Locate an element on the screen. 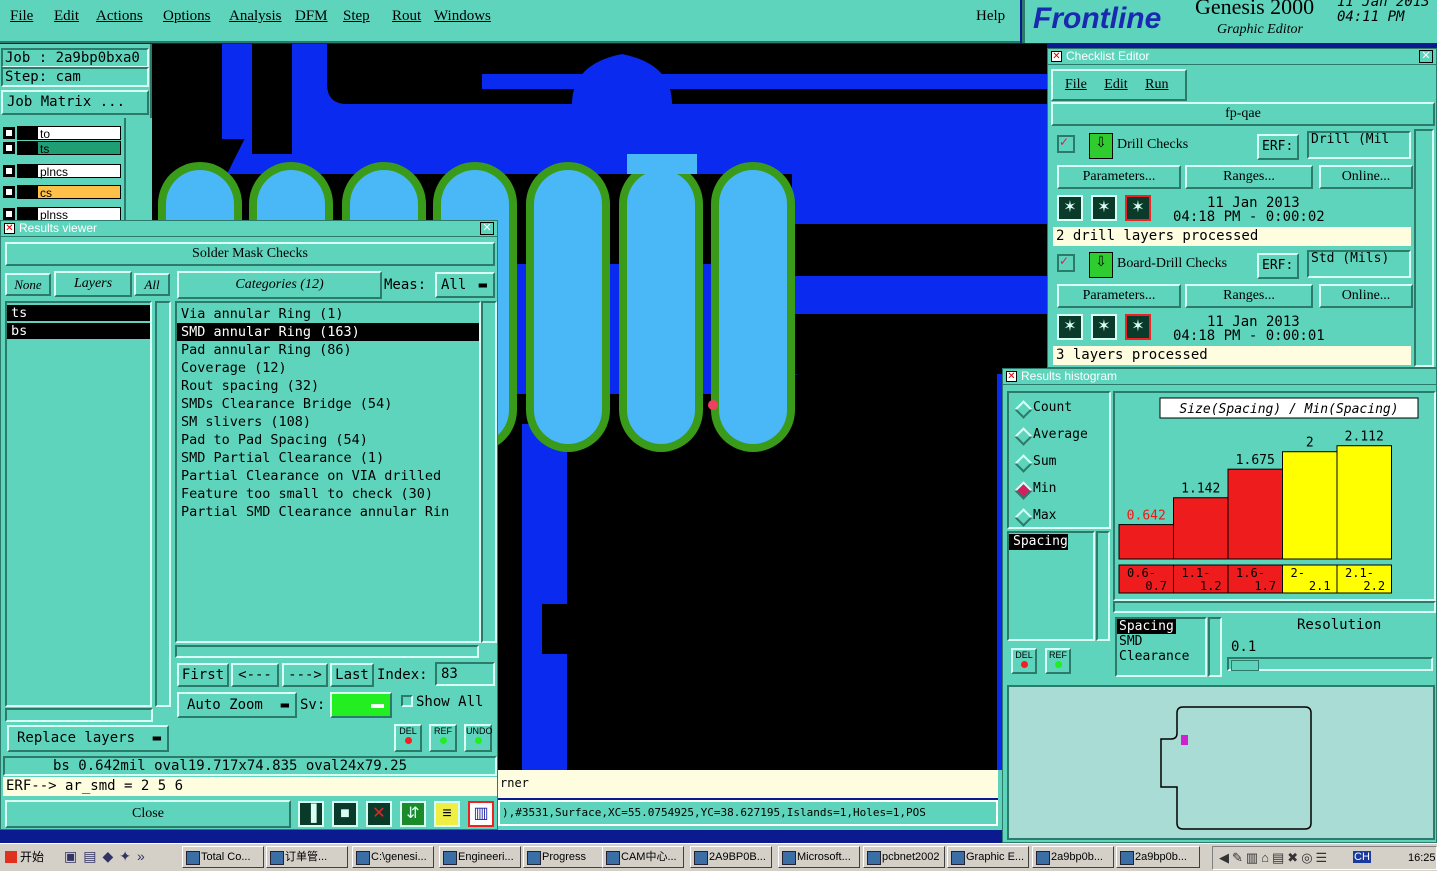  slider-thumb is located at coordinates (1245, 665).